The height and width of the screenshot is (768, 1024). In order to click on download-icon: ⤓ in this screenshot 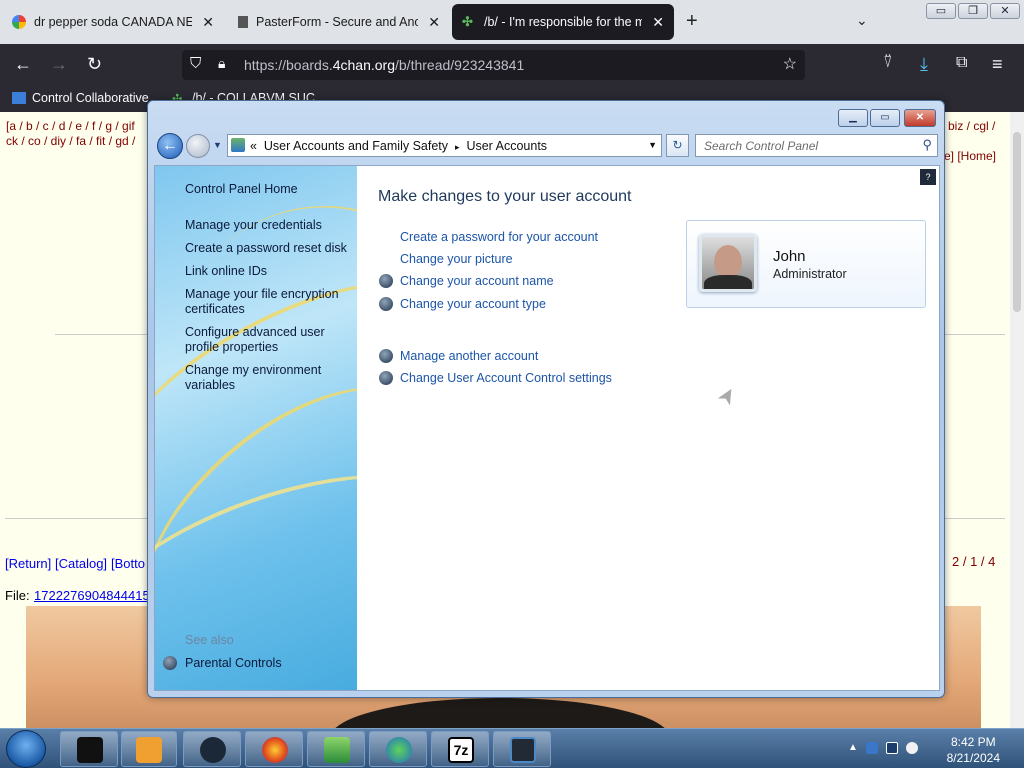, I will do `click(924, 64)`.